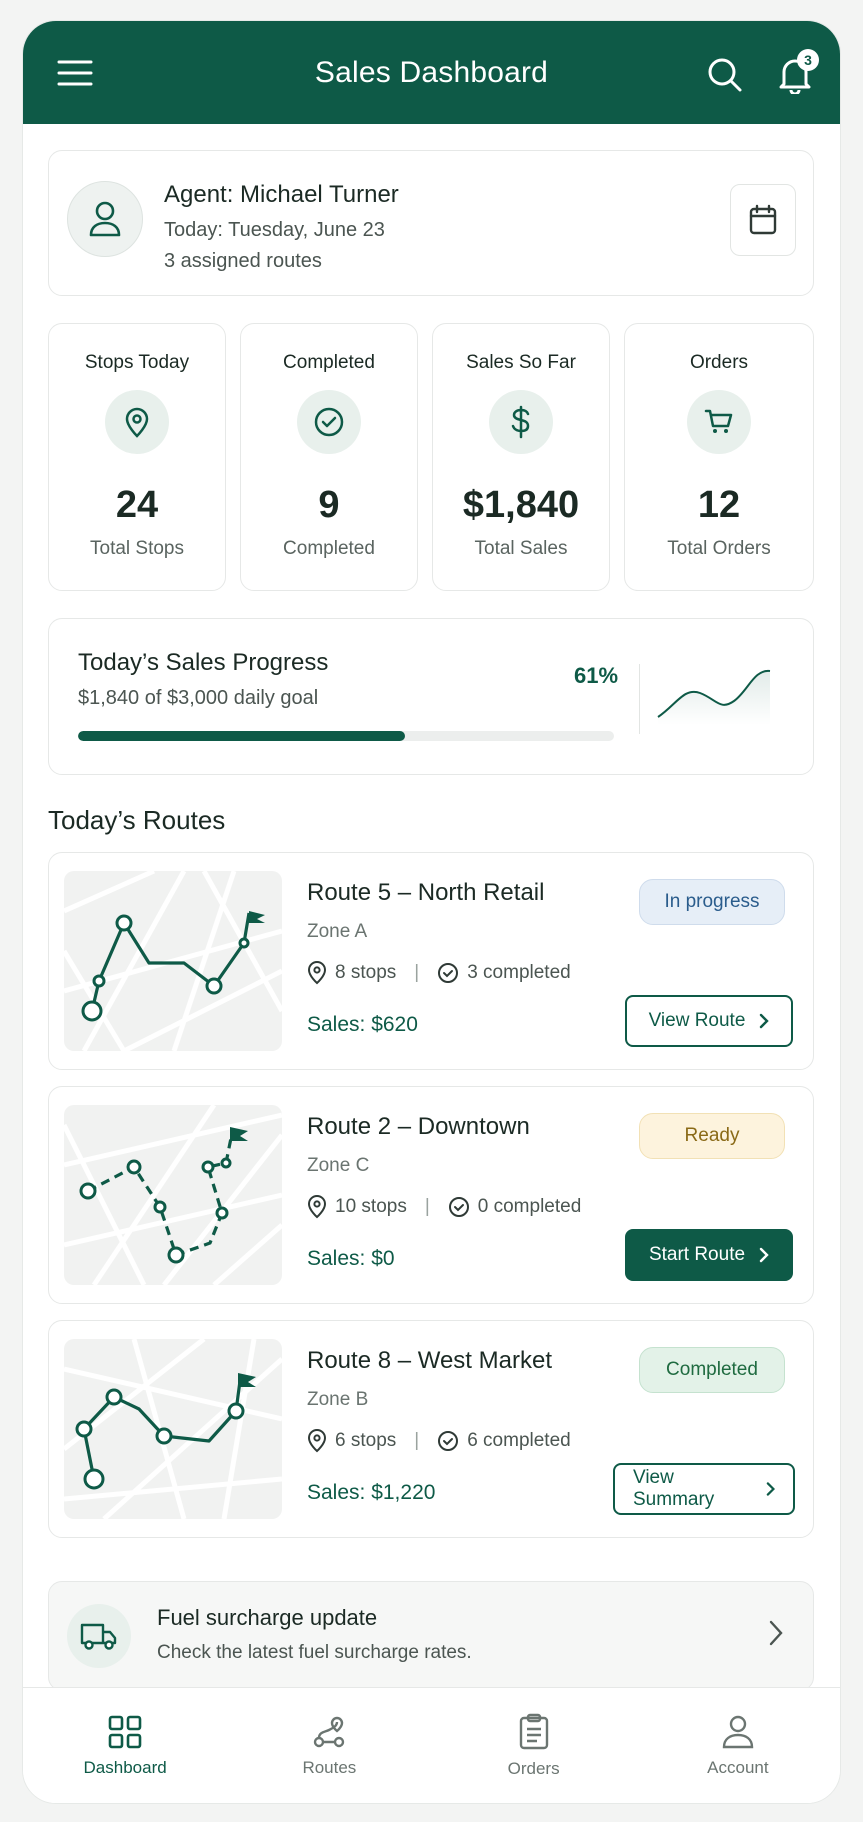 This screenshot has width=863, height=1822. I want to click on stat-sub: Total Orders, so click(719, 548).